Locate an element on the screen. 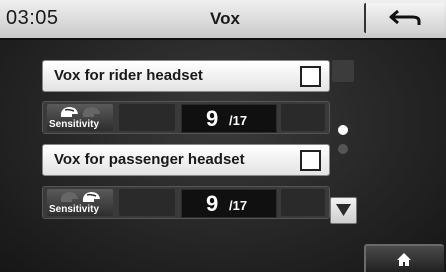 This screenshot has width=446, height=272. header-bar: 03:05 Vox is located at coordinates (223, 20).